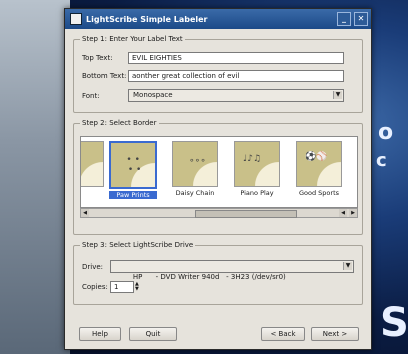 Image resolution: width=408 pixels, height=354 pixels. I want to click on scrollbar-thumb, so click(246, 214).